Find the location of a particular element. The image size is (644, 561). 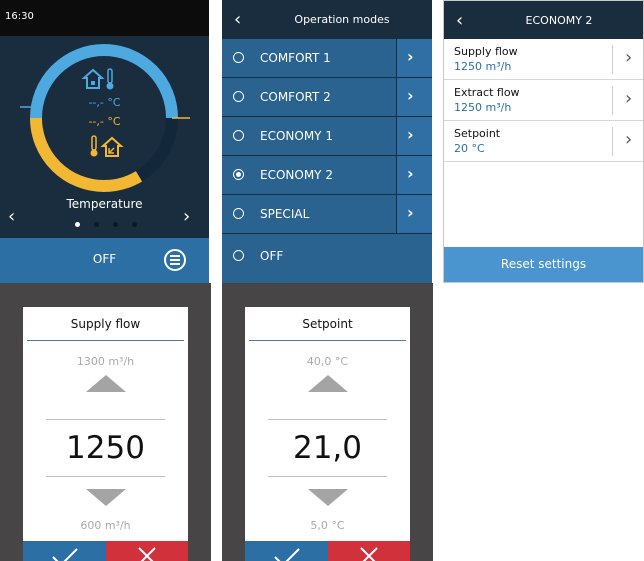

house-indoor-icon is located at coordinates (93, 78).